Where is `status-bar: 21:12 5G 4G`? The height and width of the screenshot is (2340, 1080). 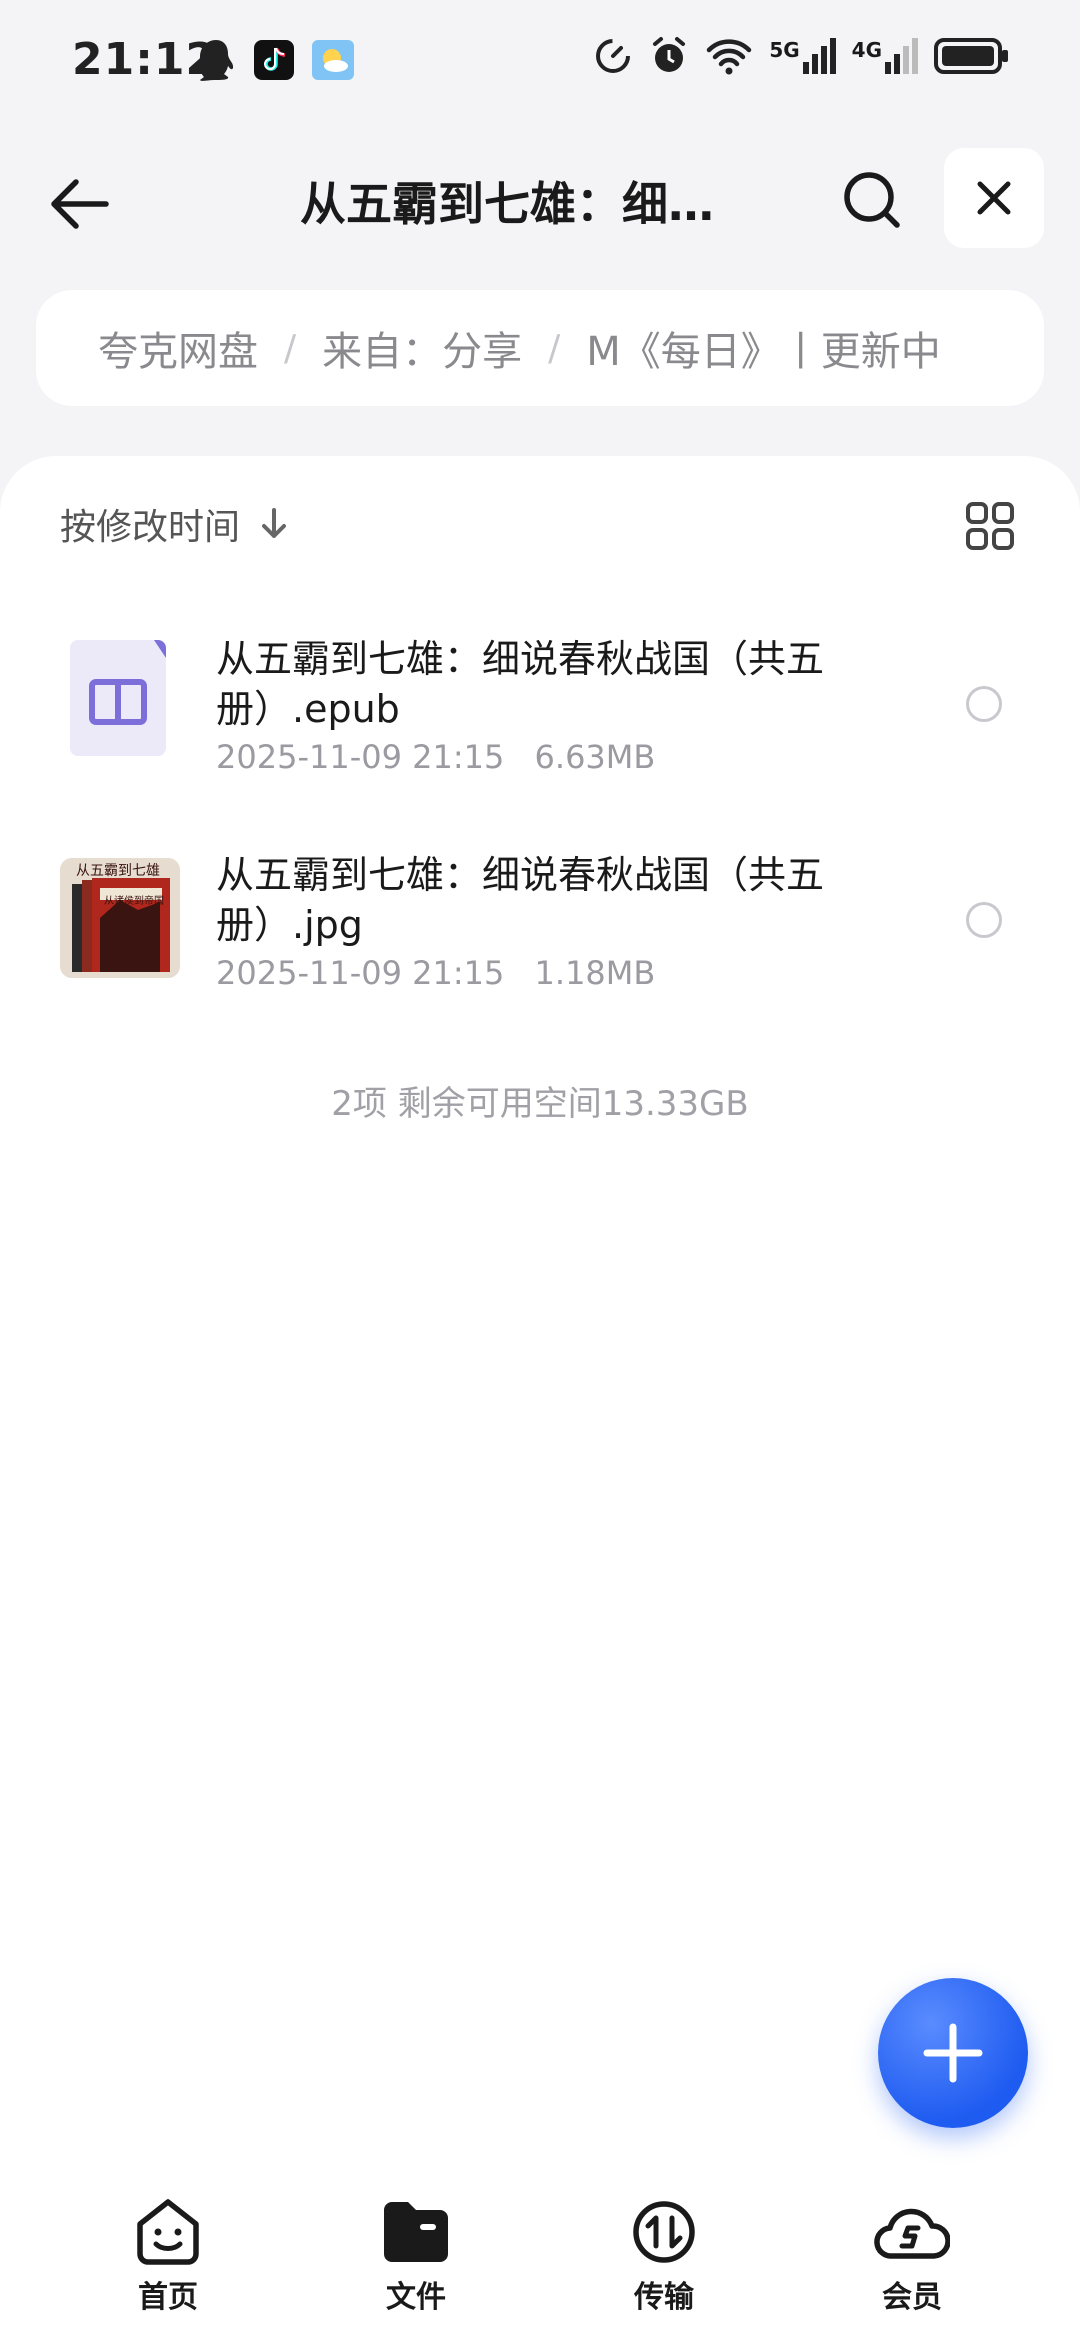
status-bar: 21:12 5G 4G is located at coordinates (540, 60).